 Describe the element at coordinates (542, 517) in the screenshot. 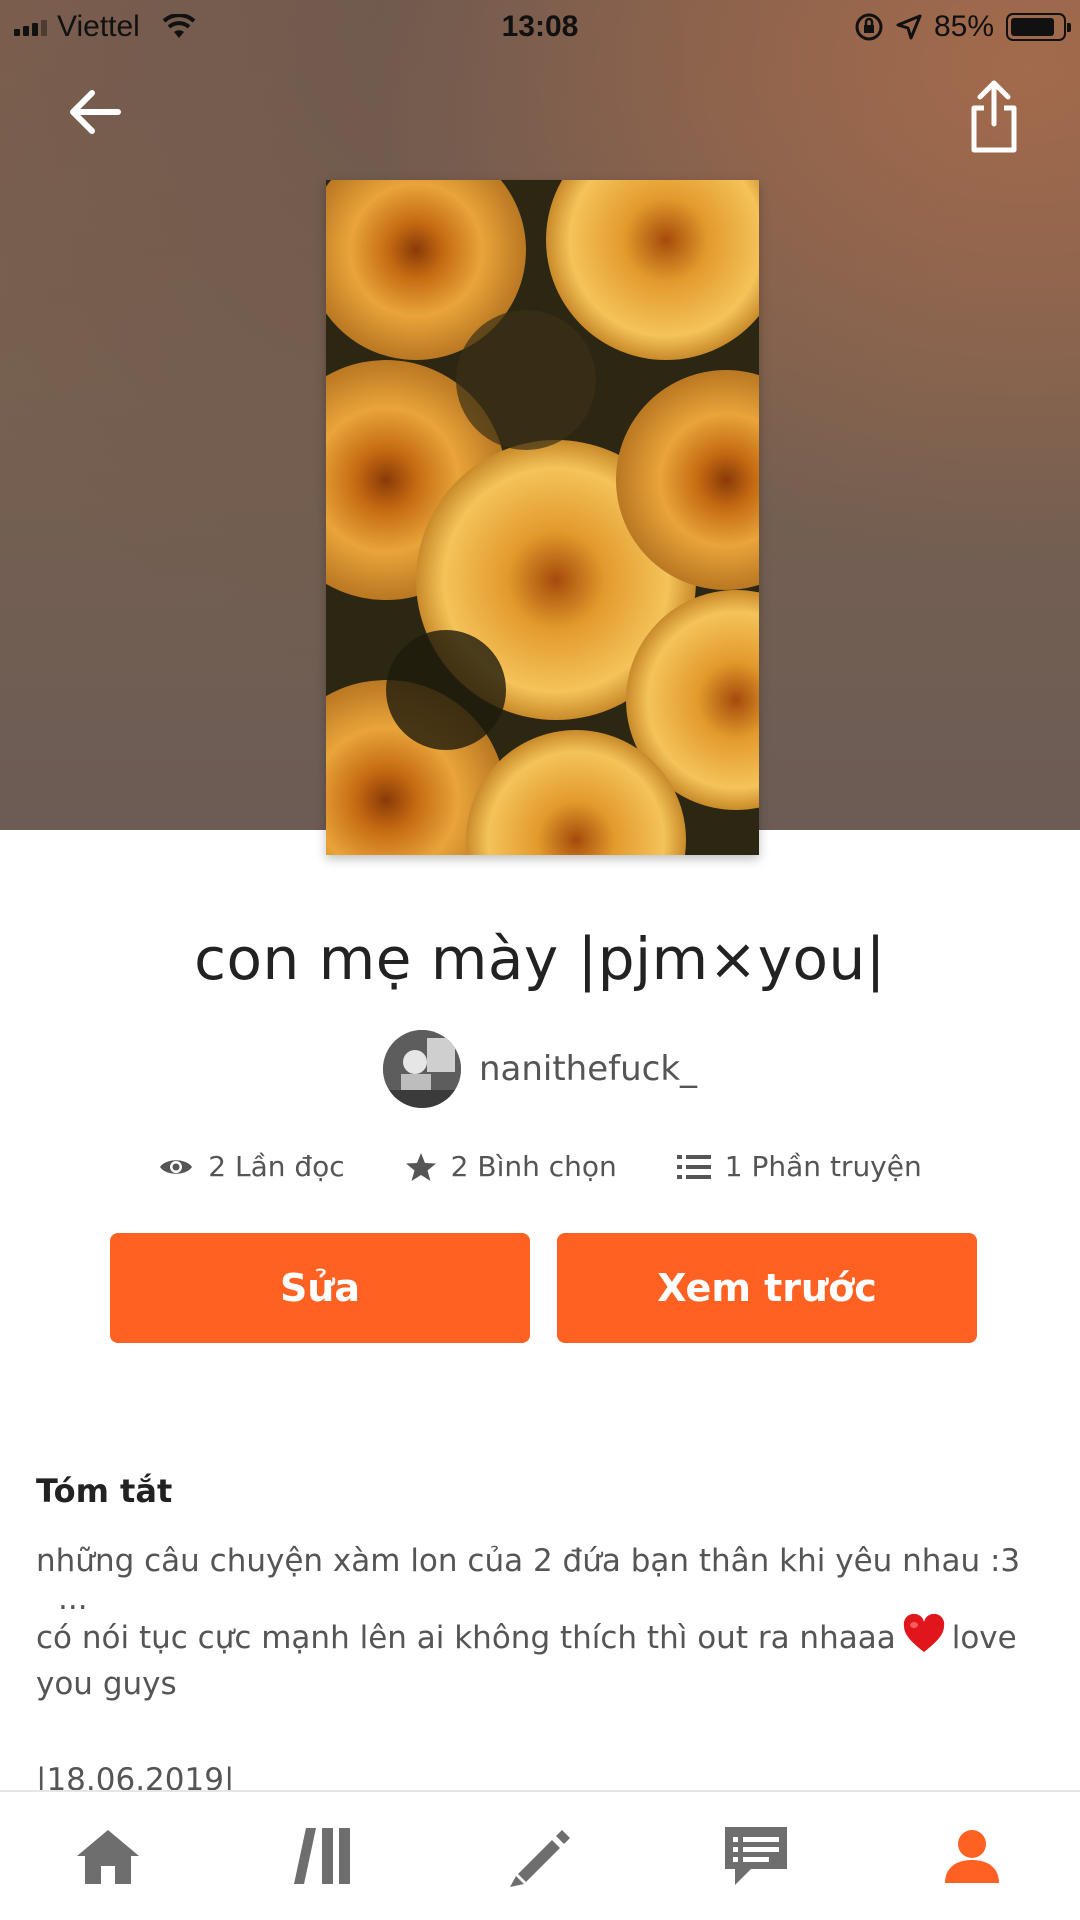

I see `story-cover-image` at that location.